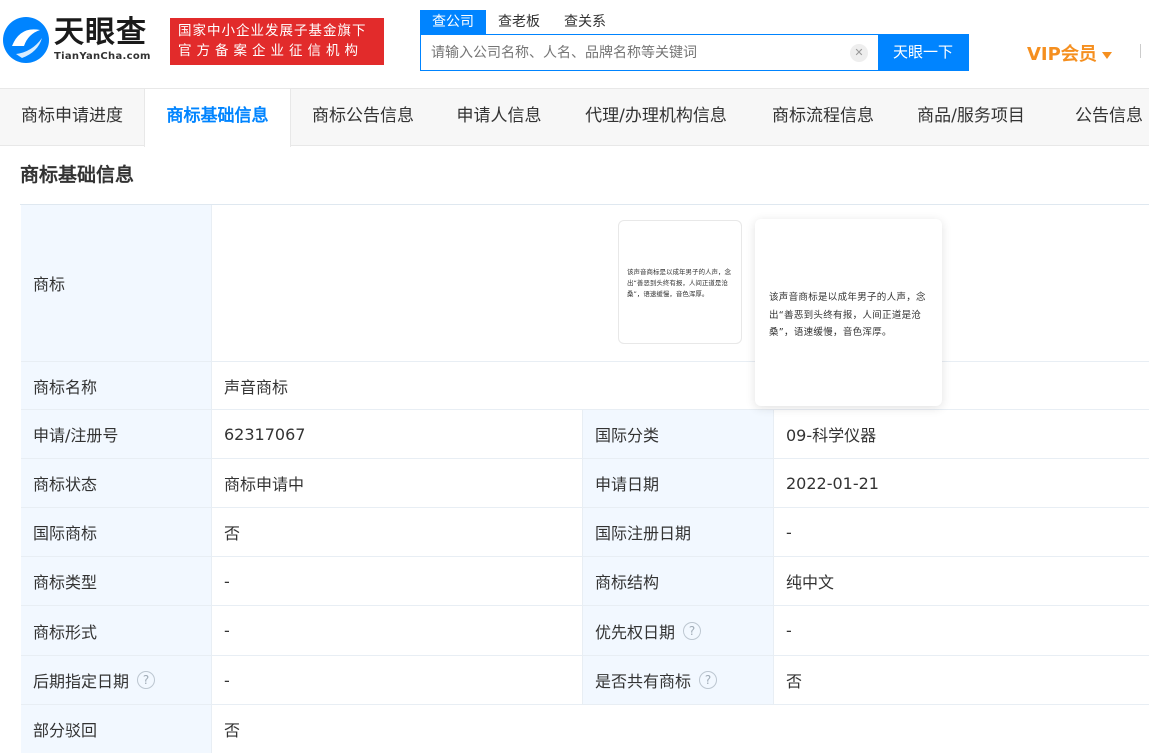 Image resolution: width=1149 pixels, height=753 pixels. I want to click on vip-menu: VIP会员, so click(1069, 53).